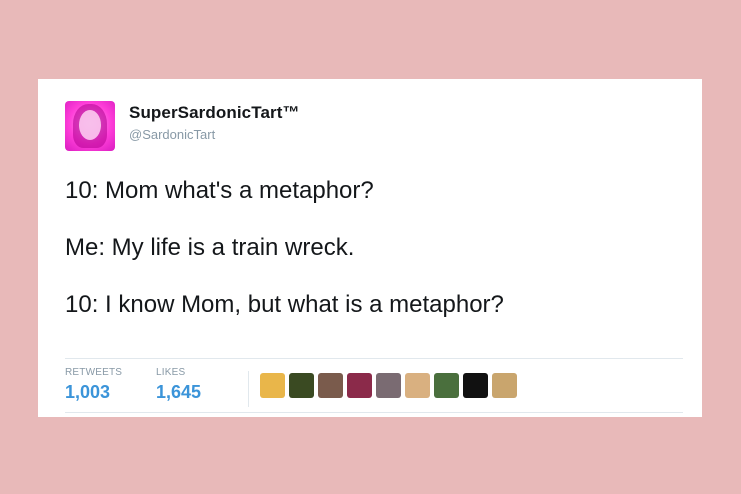 The width and height of the screenshot is (741, 494). What do you see at coordinates (179, 392) in the screenshot?
I see `likes-count: 1,645` at bounding box center [179, 392].